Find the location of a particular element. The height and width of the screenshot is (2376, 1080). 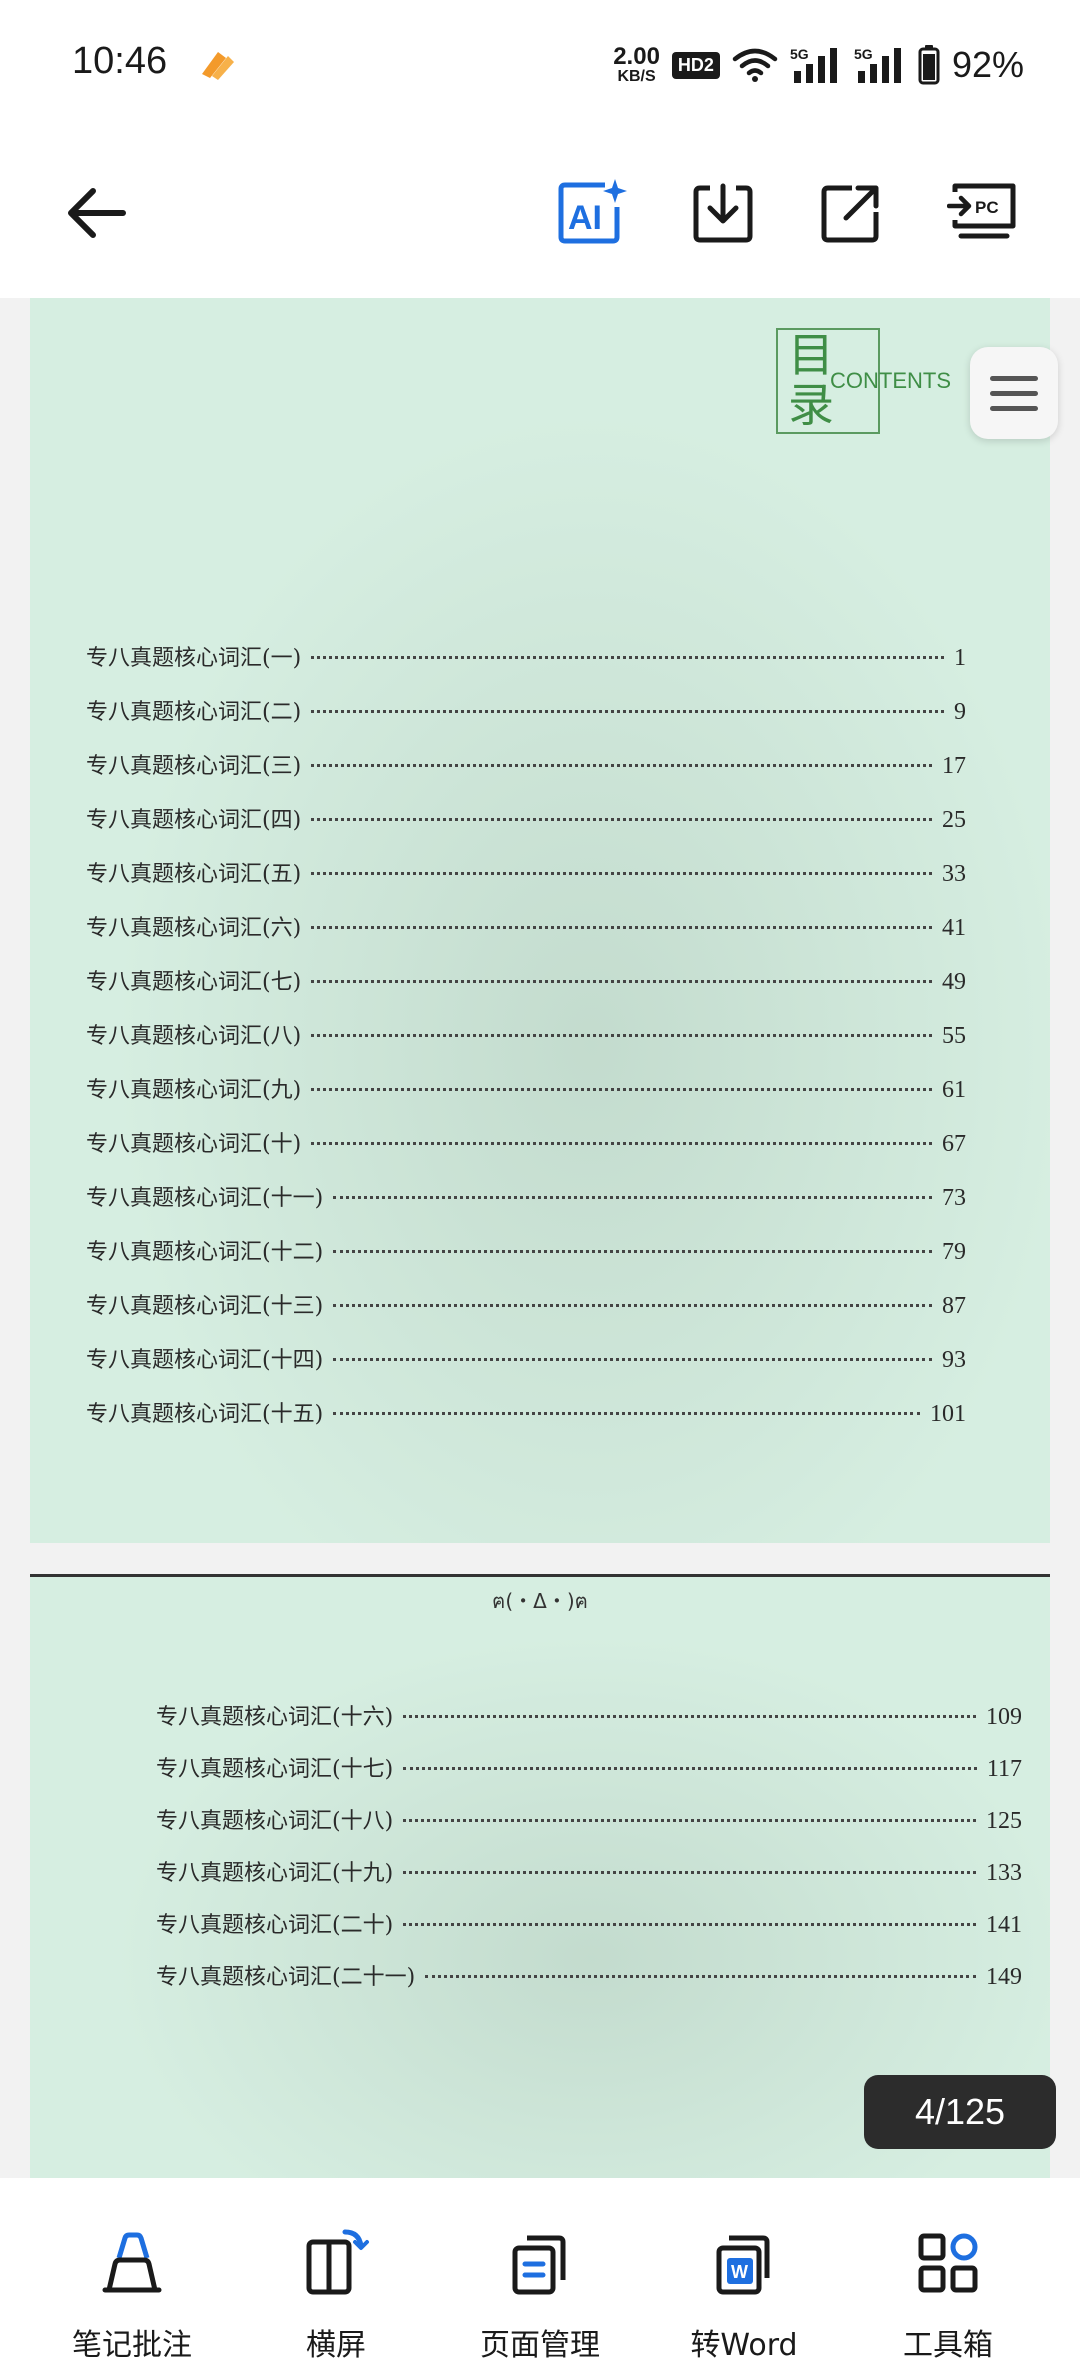

toc-entry-page: 33 is located at coordinates (954, 874).